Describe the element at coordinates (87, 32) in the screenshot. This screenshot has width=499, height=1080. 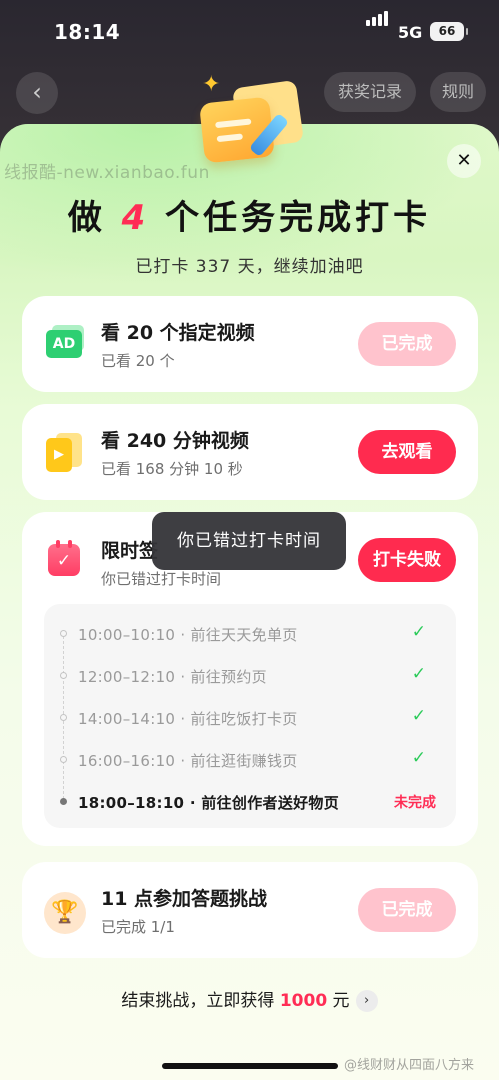
I see `status-time: 18:14` at that location.